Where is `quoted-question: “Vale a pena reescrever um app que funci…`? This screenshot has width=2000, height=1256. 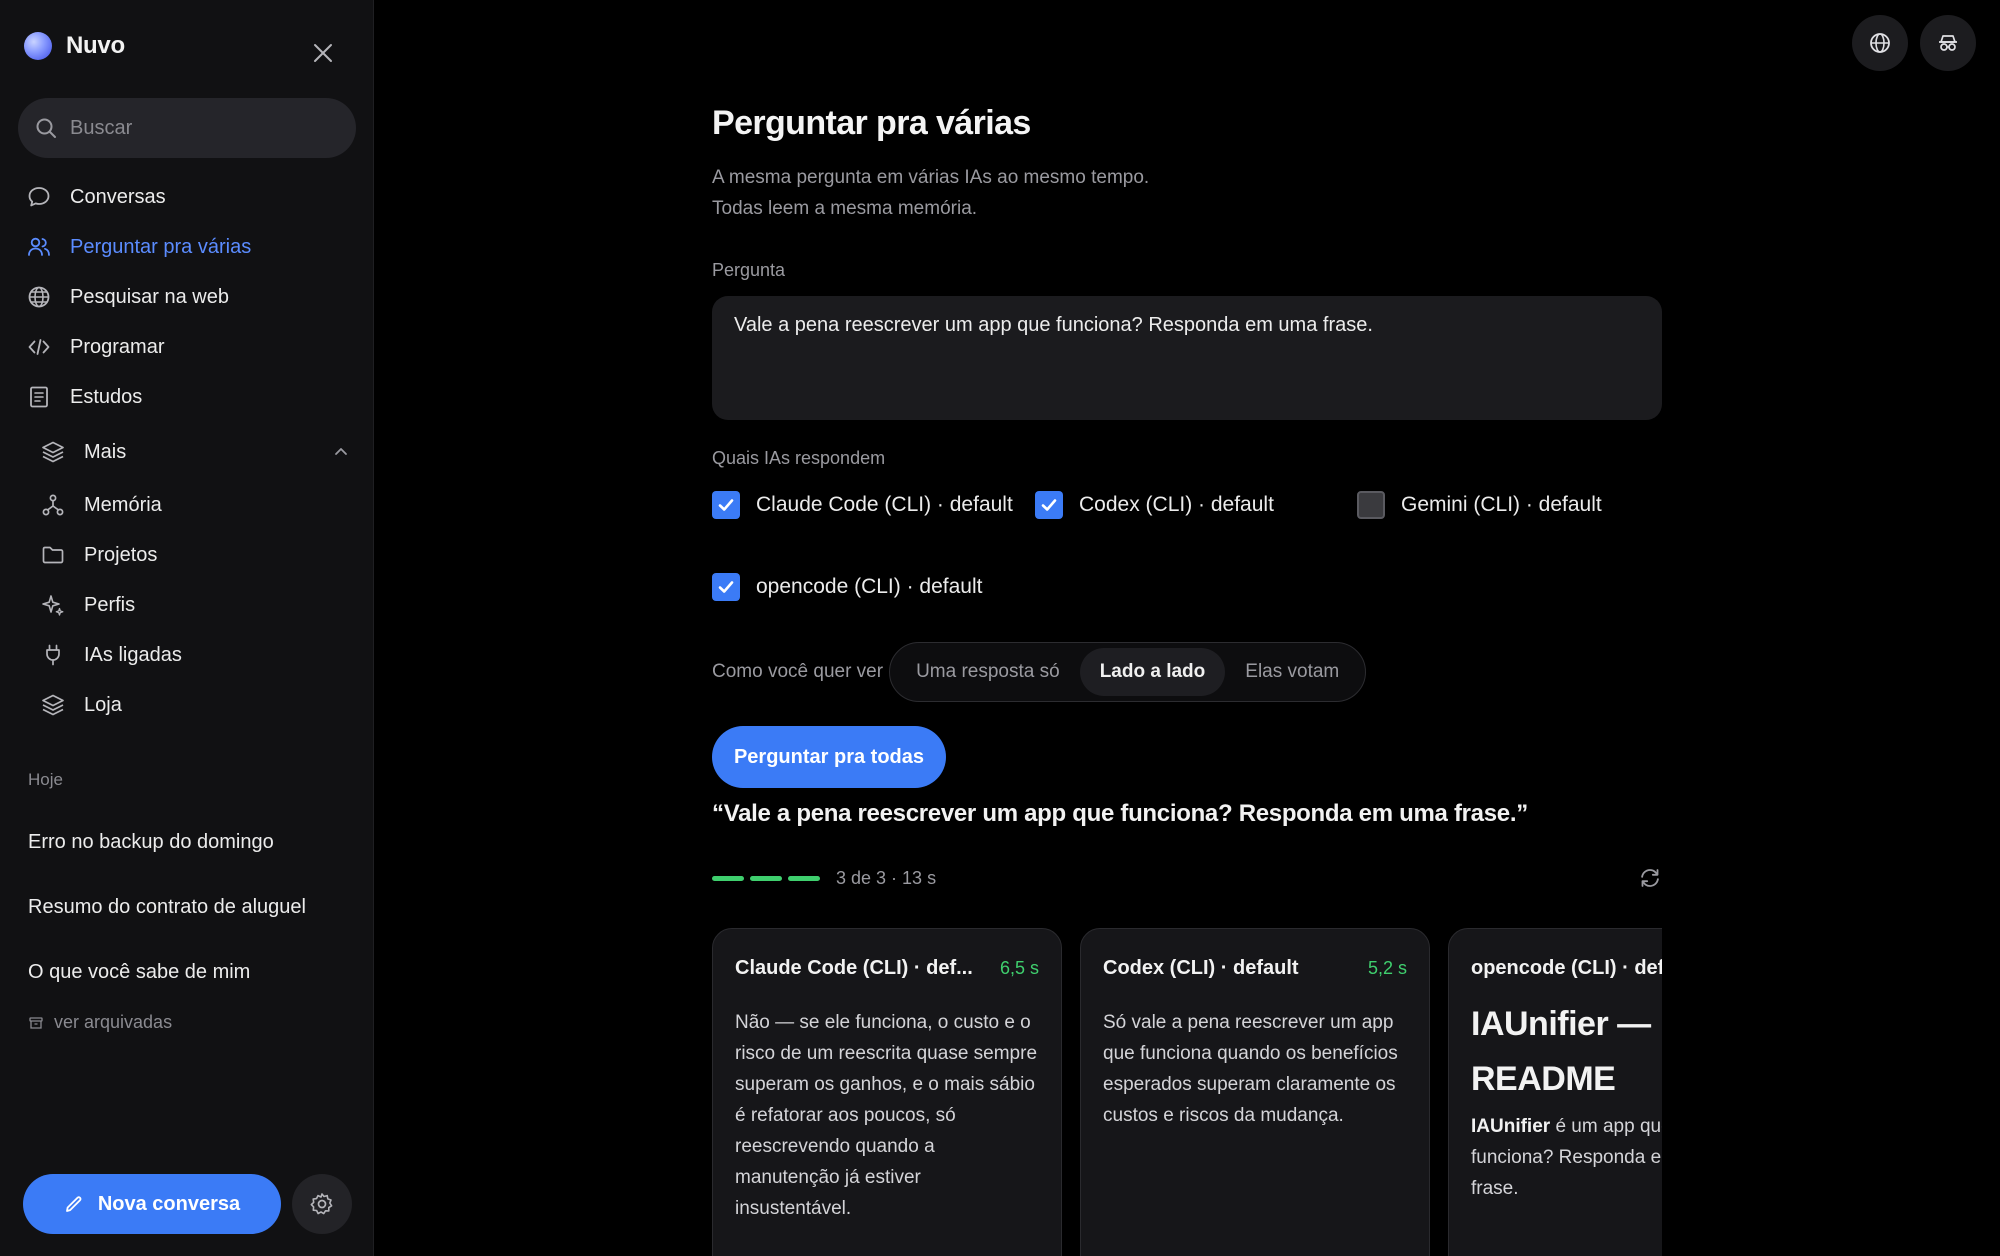
quoted-question: “Vale a pena reescrever um app que funci… is located at coordinates (1120, 813).